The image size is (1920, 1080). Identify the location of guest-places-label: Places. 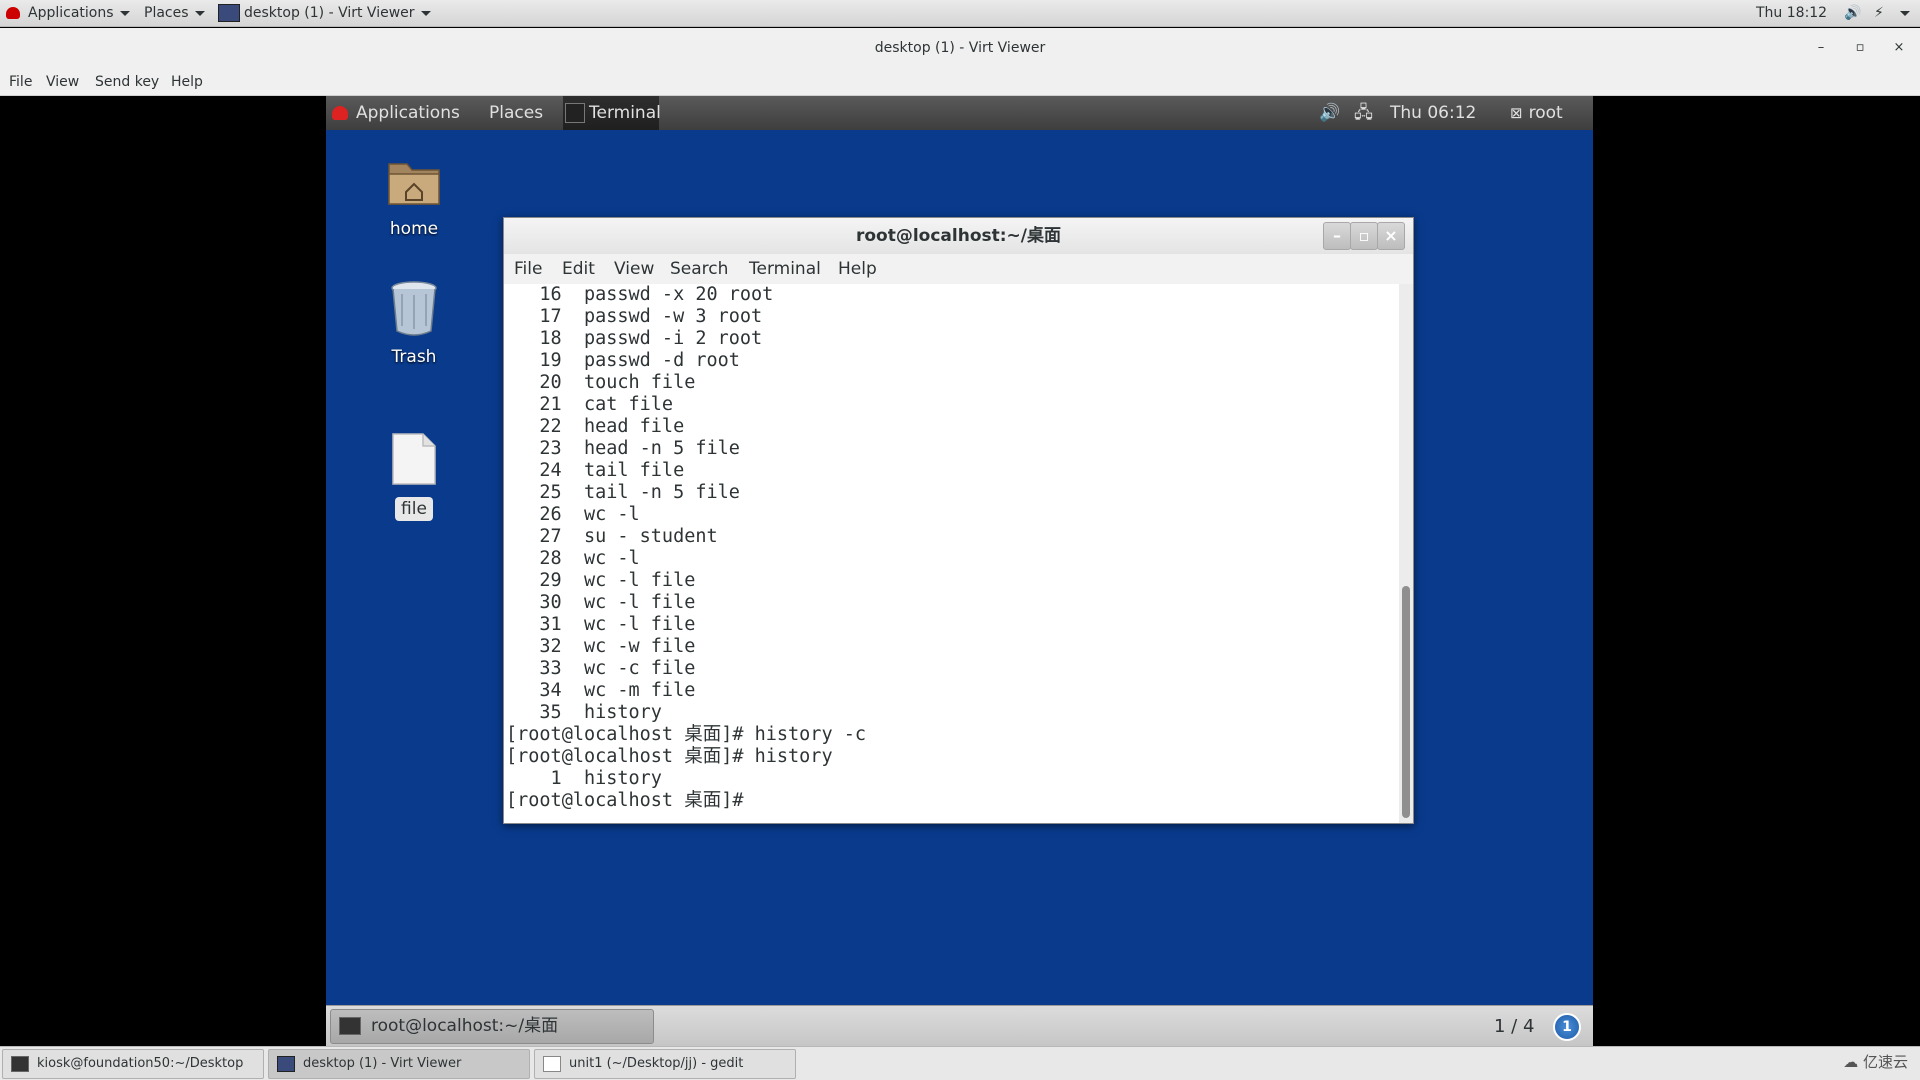
(516, 113).